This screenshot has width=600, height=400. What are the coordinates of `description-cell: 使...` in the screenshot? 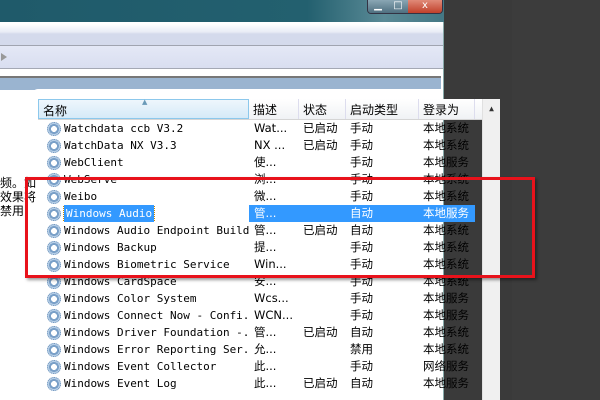 It's located at (265, 162).